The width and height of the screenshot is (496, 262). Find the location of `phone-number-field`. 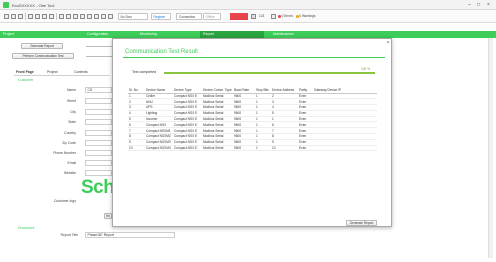

phone-number-field is located at coordinates (98, 152).